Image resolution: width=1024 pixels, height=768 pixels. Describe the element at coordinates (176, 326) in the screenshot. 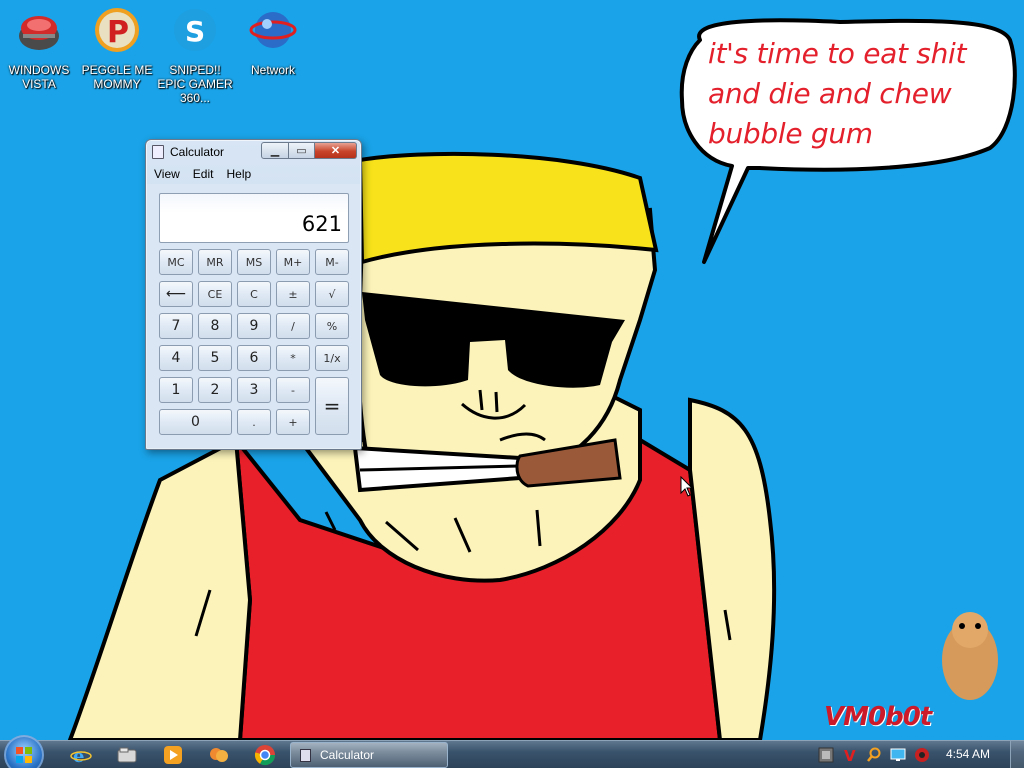

I see `key-7: 7` at that location.